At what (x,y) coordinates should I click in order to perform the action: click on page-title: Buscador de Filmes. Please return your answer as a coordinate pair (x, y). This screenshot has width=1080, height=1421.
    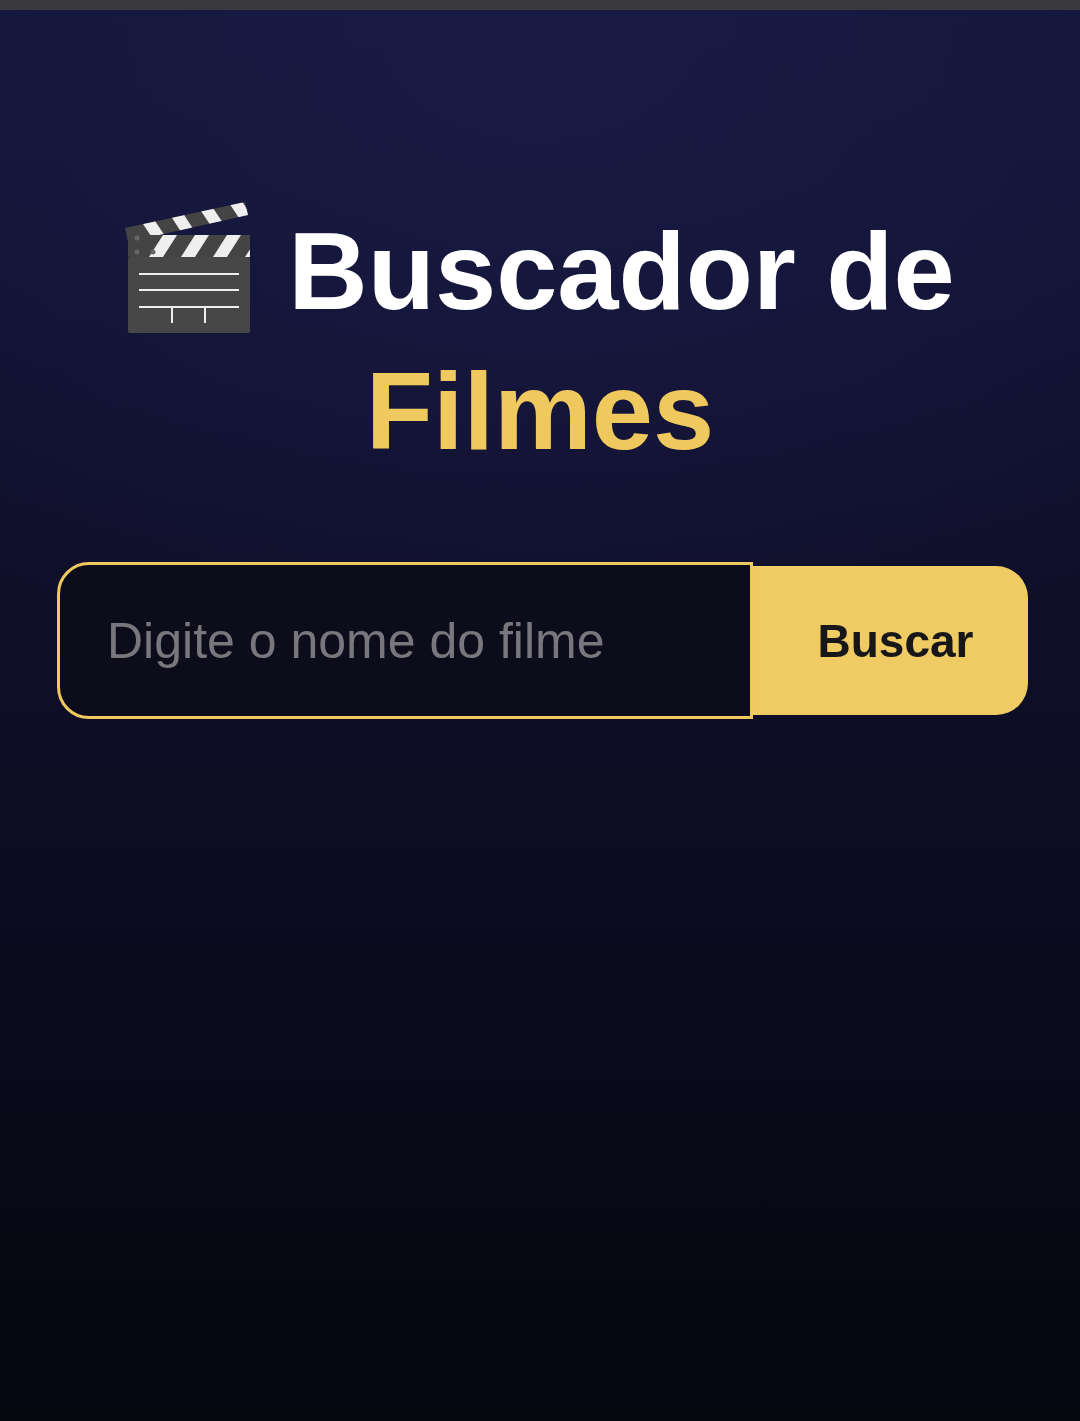
    Looking at the image, I should click on (621, 340).